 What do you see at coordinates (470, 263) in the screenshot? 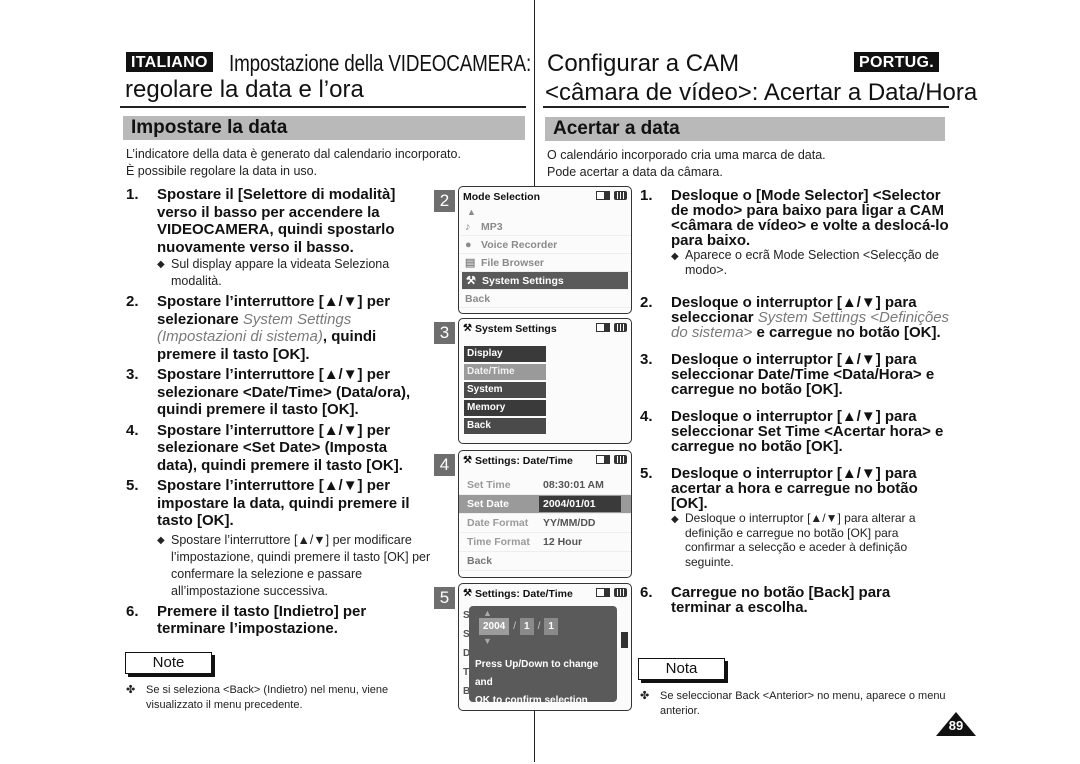
I see `file-icon: ▤` at bounding box center [470, 263].